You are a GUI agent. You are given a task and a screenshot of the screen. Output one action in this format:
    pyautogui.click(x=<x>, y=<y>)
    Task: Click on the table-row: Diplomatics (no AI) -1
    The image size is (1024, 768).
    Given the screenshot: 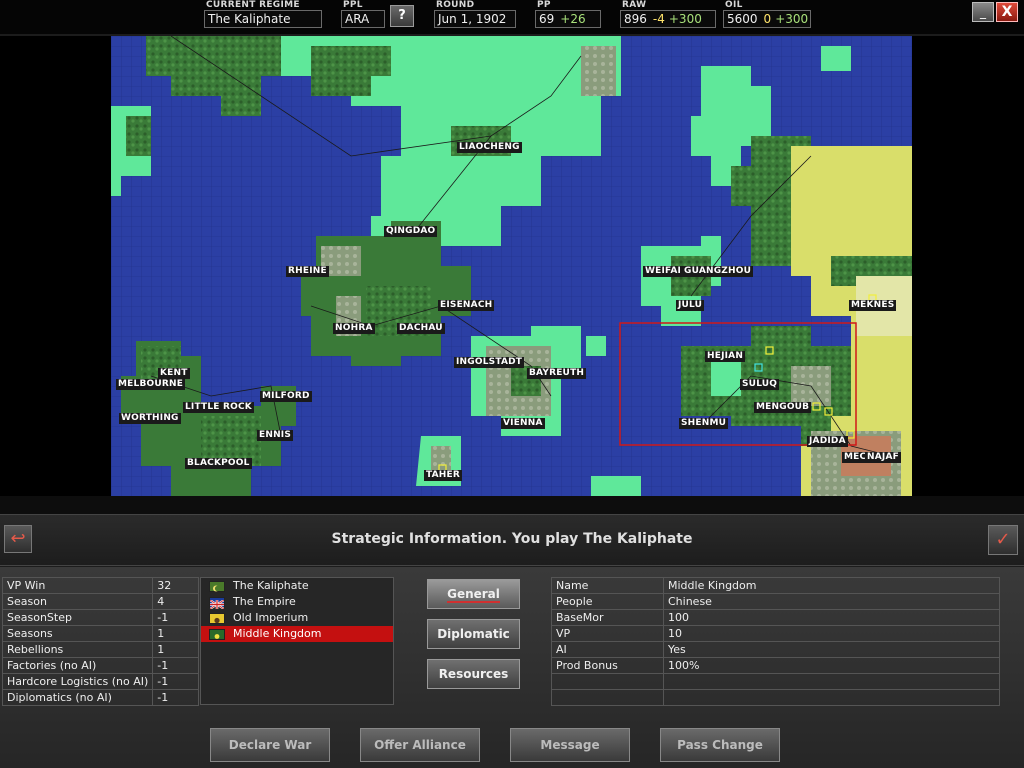 What is the action you would take?
    pyautogui.click(x=100, y=697)
    